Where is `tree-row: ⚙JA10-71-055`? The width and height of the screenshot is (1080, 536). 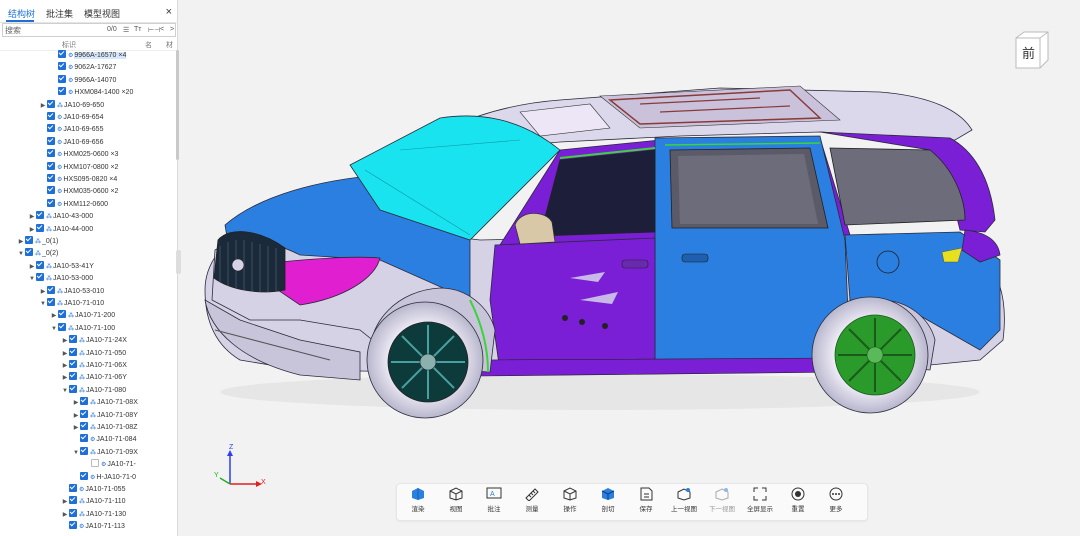
tree-row: ⚙JA10-71-055 is located at coordinates (93, 490).